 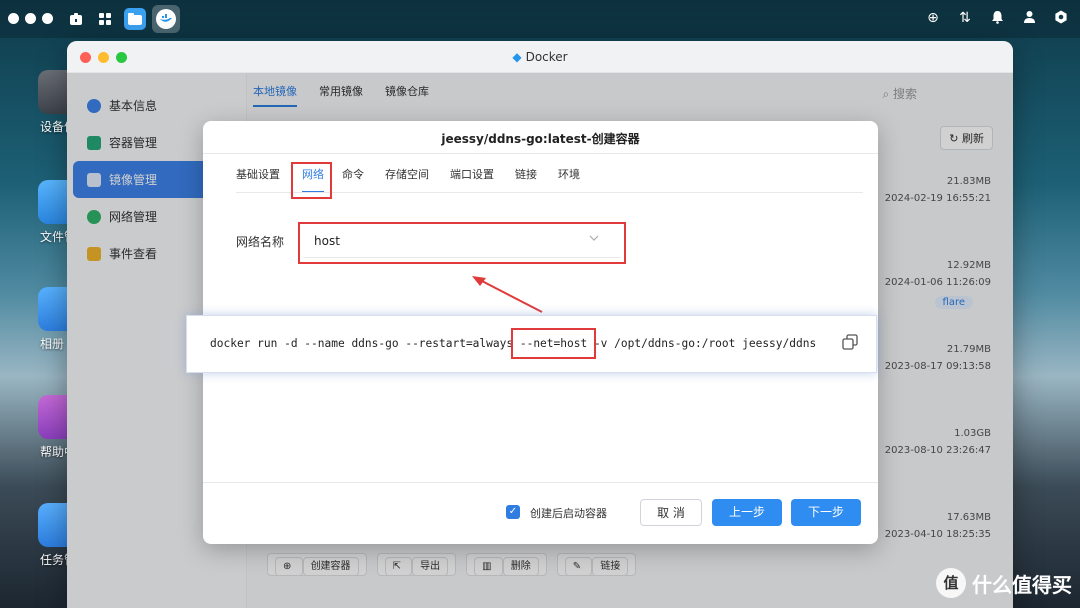 What do you see at coordinates (135, 19) in the screenshot?
I see `file-manager-icon` at bounding box center [135, 19].